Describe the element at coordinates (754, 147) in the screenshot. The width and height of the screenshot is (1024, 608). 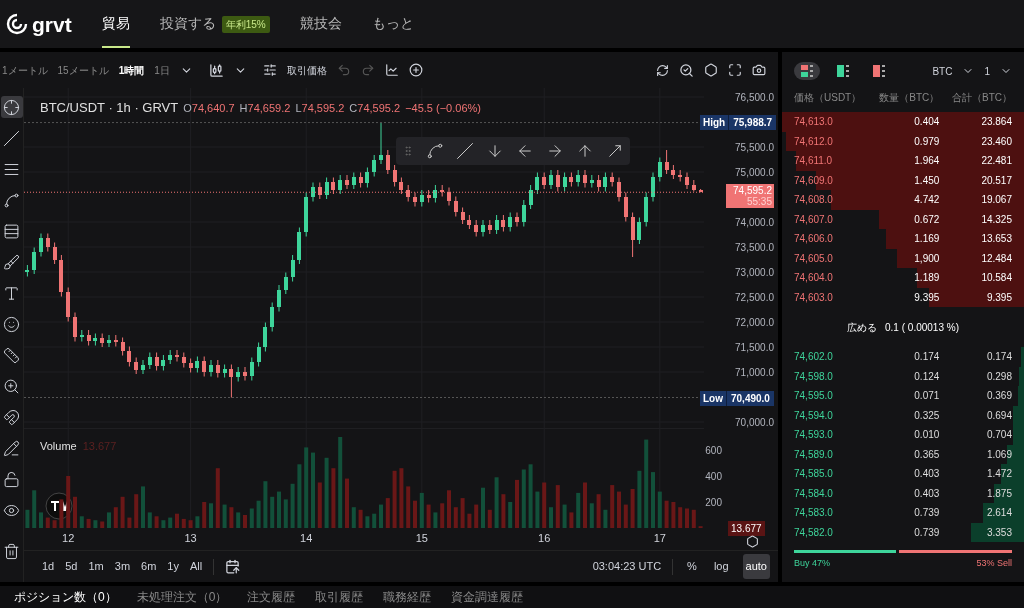
I see `price-tick: 75,500.0` at that location.